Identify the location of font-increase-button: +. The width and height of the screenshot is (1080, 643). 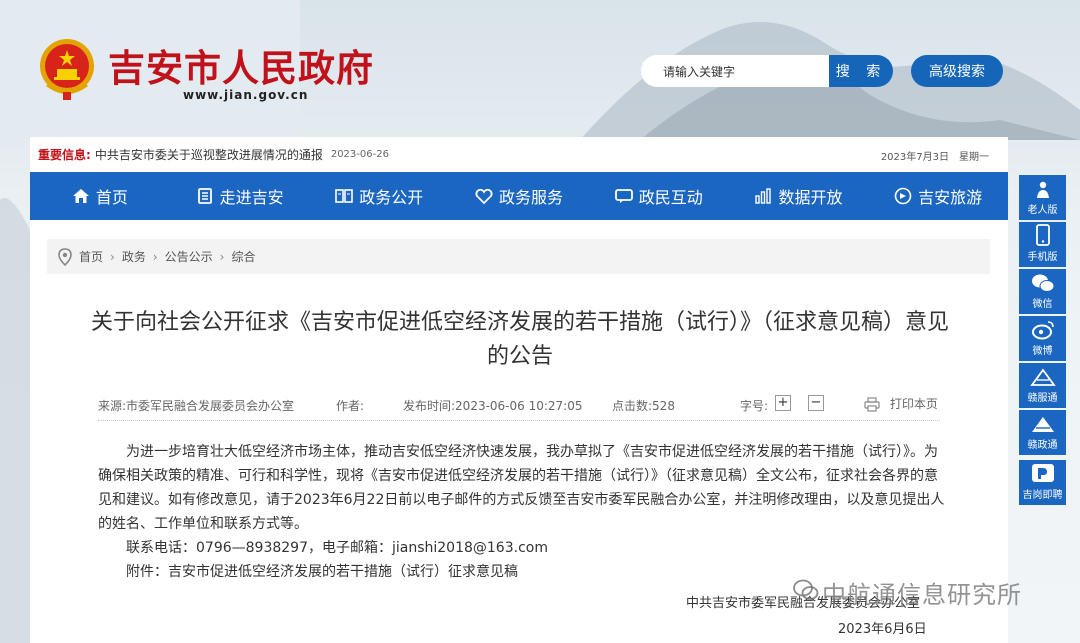
(783, 403).